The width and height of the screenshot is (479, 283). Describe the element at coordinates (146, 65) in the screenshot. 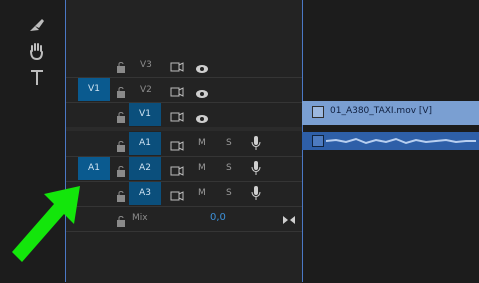

I see `track-name-v3: V3` at that location.